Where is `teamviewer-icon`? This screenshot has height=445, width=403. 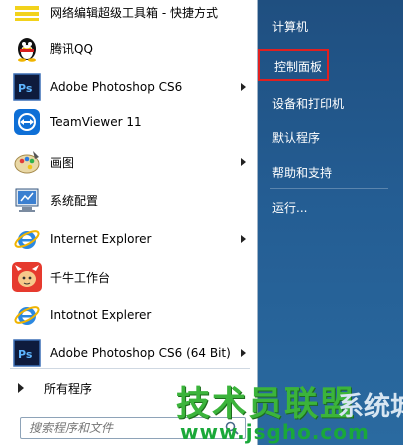
teamviewer-icon is located at coordinates (27, 122).